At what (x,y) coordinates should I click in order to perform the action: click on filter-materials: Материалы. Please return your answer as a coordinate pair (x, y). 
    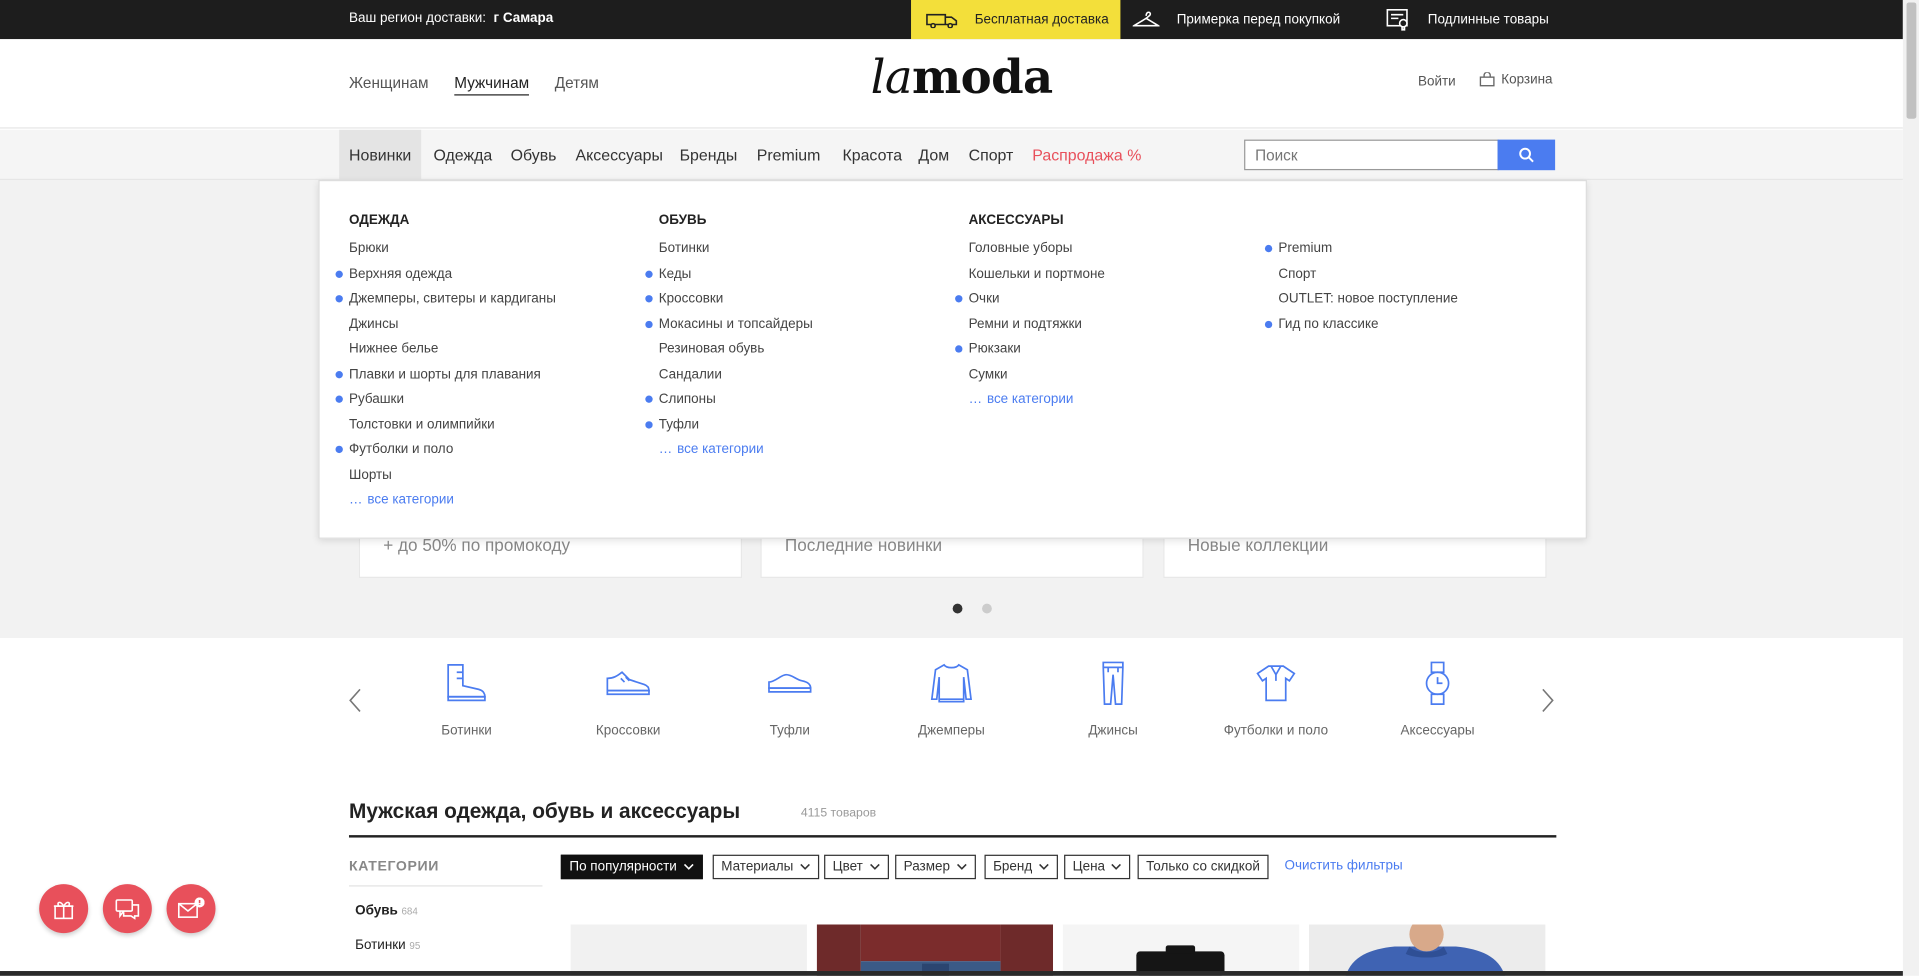
    Looking at the image, I should click on (766, 867).